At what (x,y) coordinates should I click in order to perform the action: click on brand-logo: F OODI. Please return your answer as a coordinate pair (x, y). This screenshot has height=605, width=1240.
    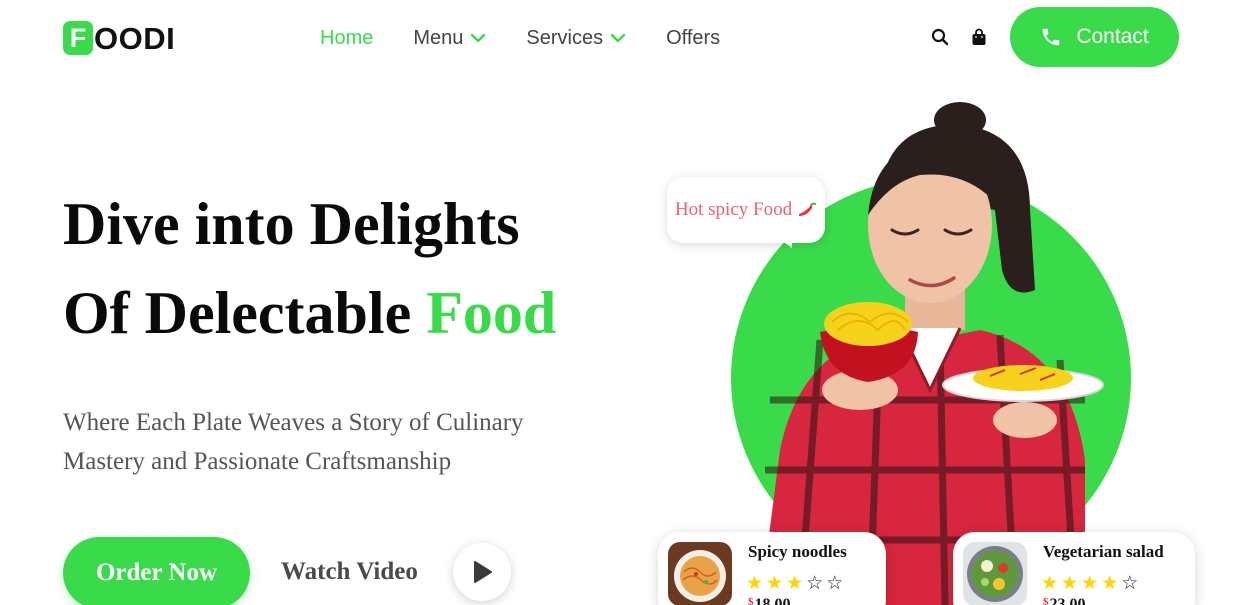
    Looking at the image, I should click on (119, 38).